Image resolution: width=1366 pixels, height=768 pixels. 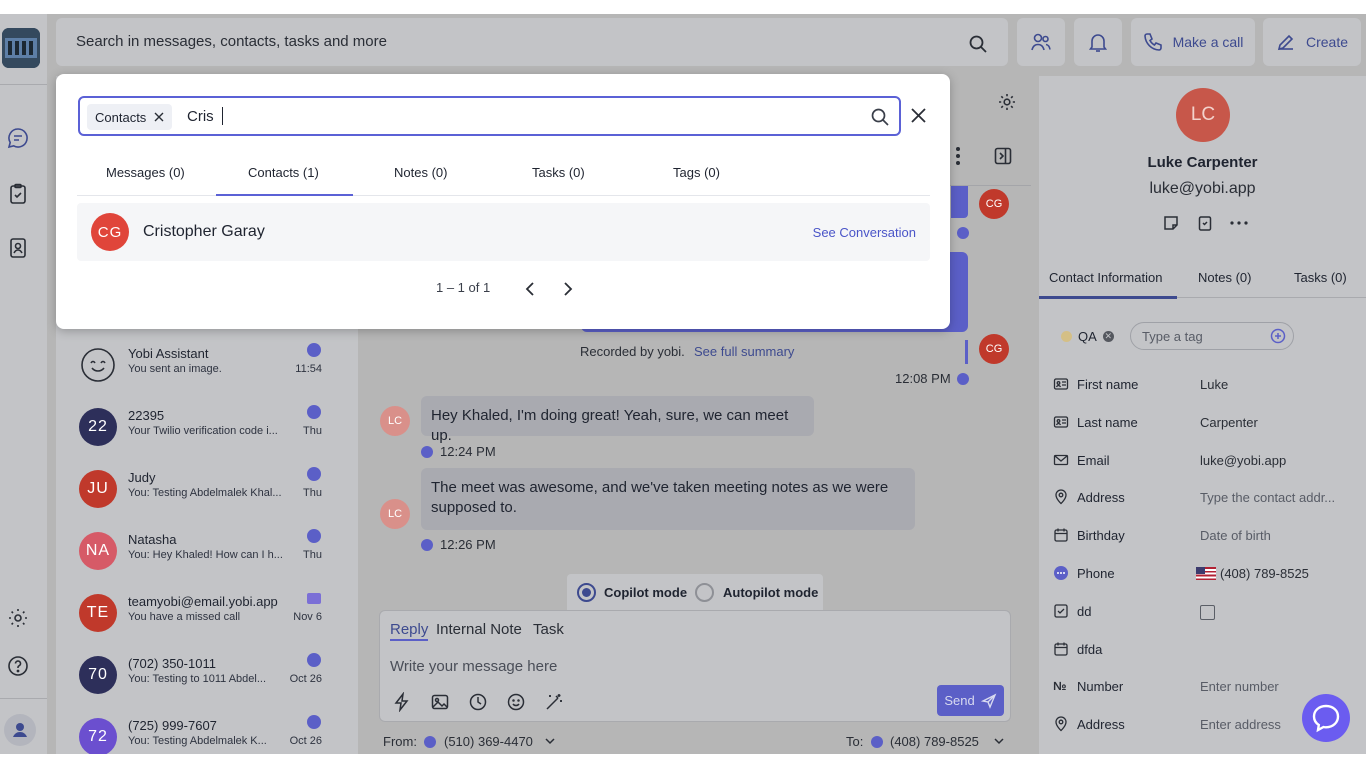 What do you see at coordinates (18, 248) in the screenshot?
I see `contacts-book-icon` at bounding box center [18, 248].